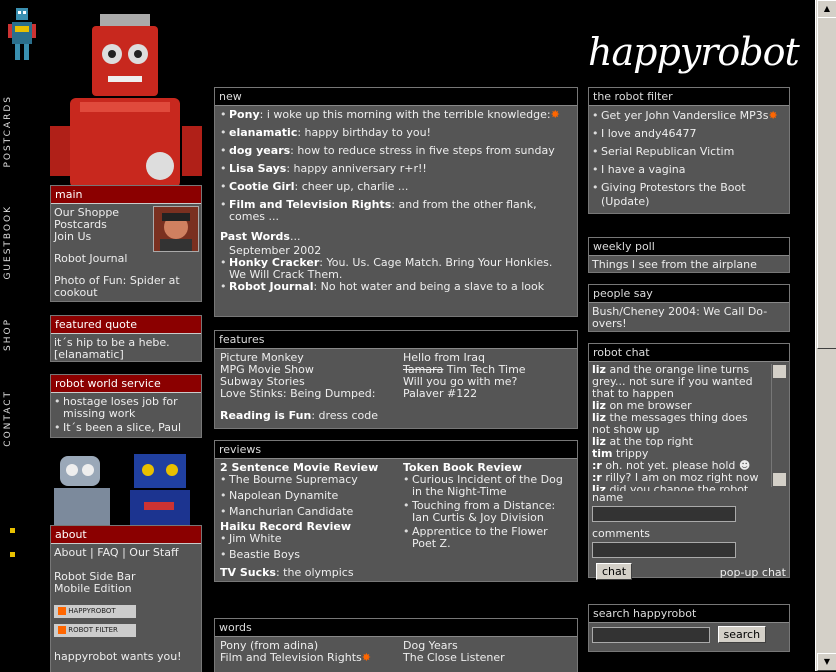 The image size is (836, 672). Describe the element at coordinates (779, 479) in the screenshot. I see `chat-scroll-down` at that location.